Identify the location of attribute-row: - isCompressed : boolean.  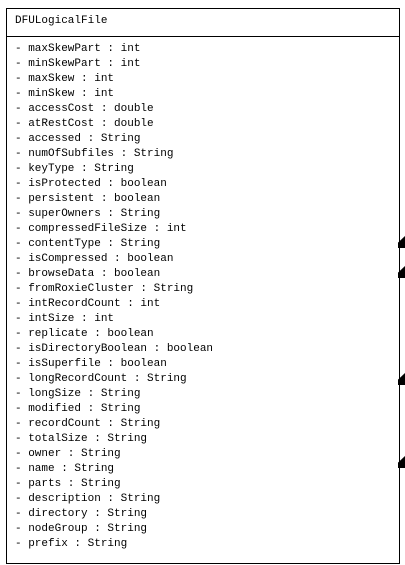
(94, 259).